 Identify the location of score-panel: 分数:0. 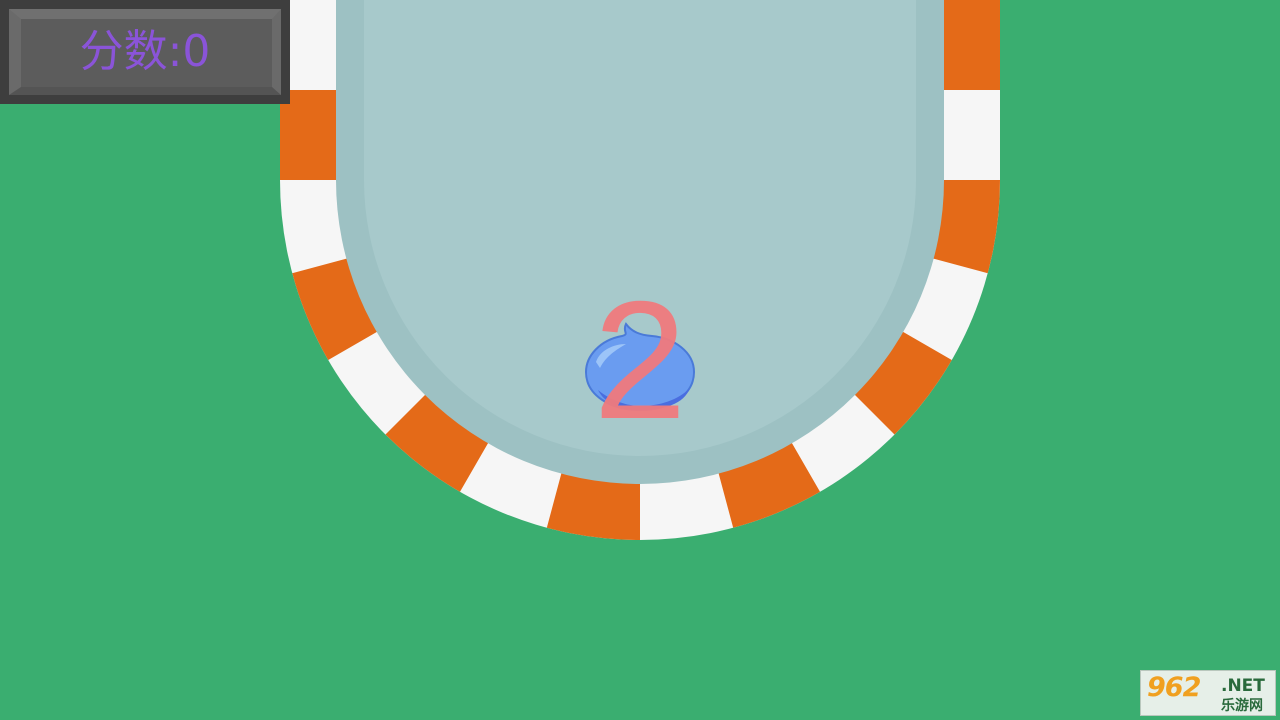
(145, 52).